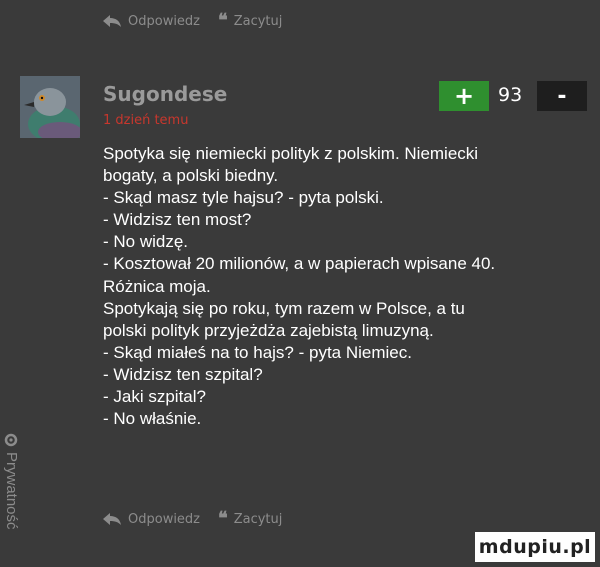 The width and height of the screenshot is (600, 567). What do you see at coordinates (11, 440) in the screenshot?
I see `gear-icon` at bounding box center [11, 440].